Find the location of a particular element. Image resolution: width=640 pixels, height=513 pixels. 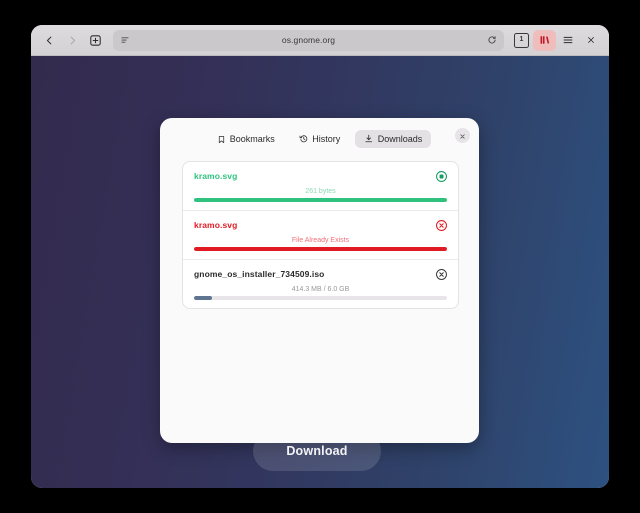

download-item: kramo.svg 261 bytes is located at coordinates (320, 186).